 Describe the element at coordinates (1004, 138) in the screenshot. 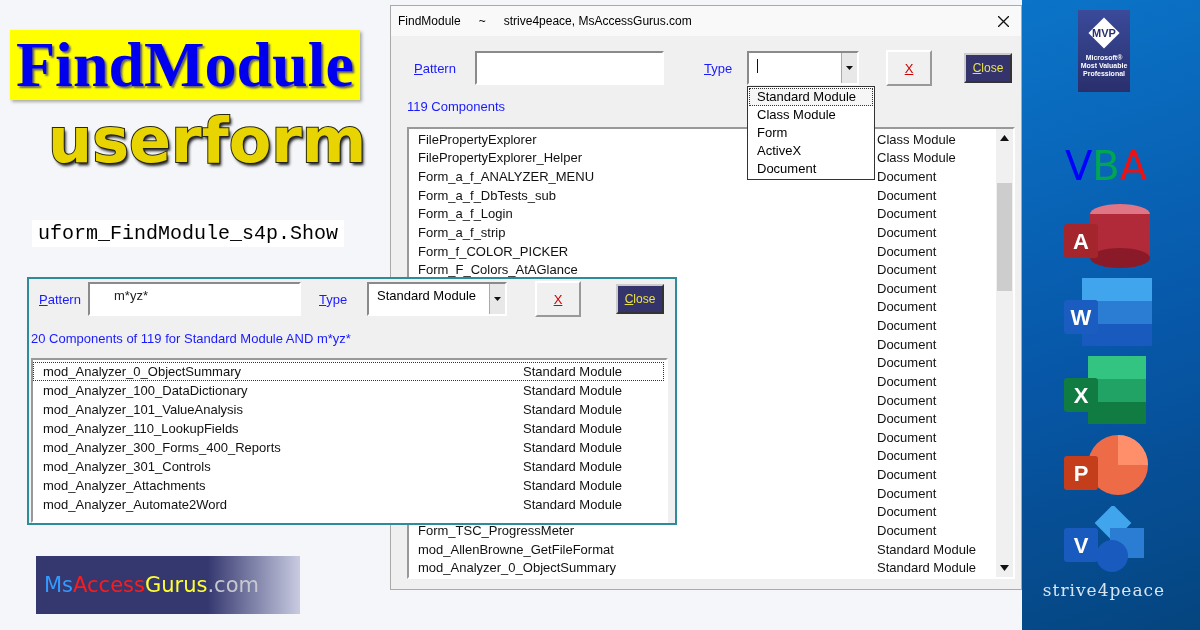

I see `scroll-up-icon` at that location.